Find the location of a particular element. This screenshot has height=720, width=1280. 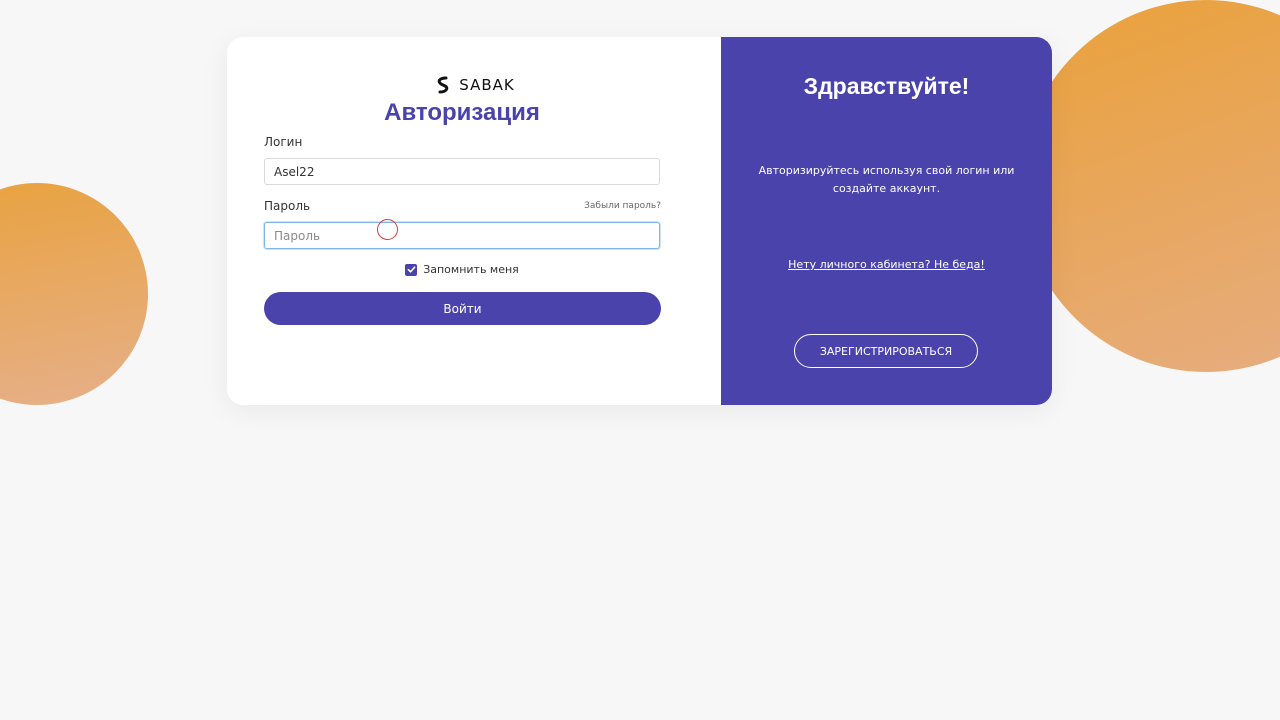

login-button: Войти is located at coordinates (462, 308).